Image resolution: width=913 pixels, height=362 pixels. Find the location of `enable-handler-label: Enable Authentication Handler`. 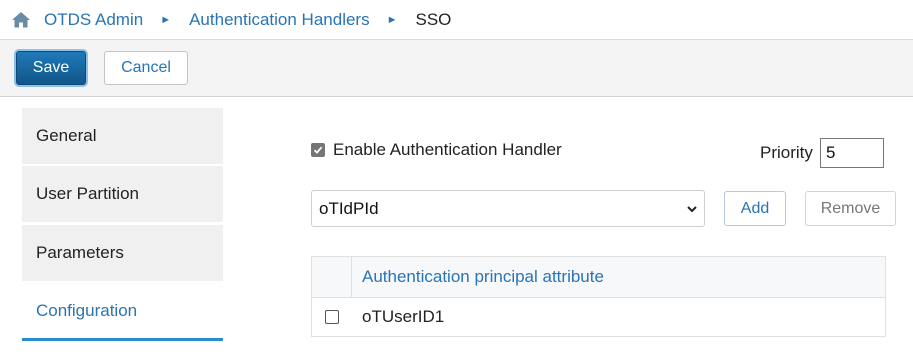

enable-handler-label: Enable Authentication Handler is located at coordinates (447, 149).